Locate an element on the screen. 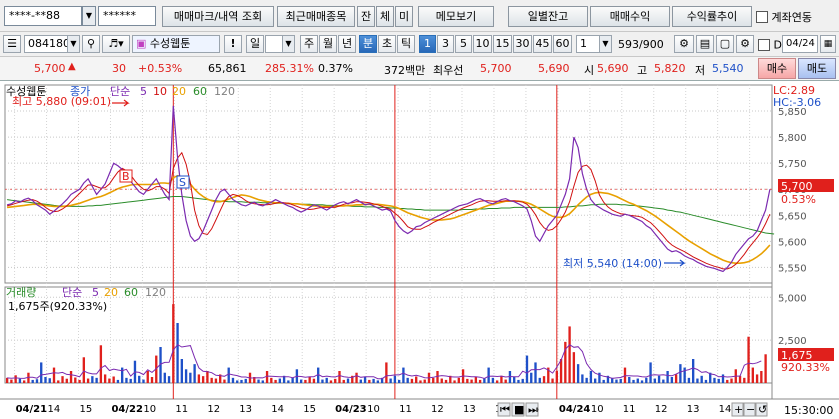 This screenshot has height=419, width=839. save-icon: ▢ is located at coordinates (725, 44).